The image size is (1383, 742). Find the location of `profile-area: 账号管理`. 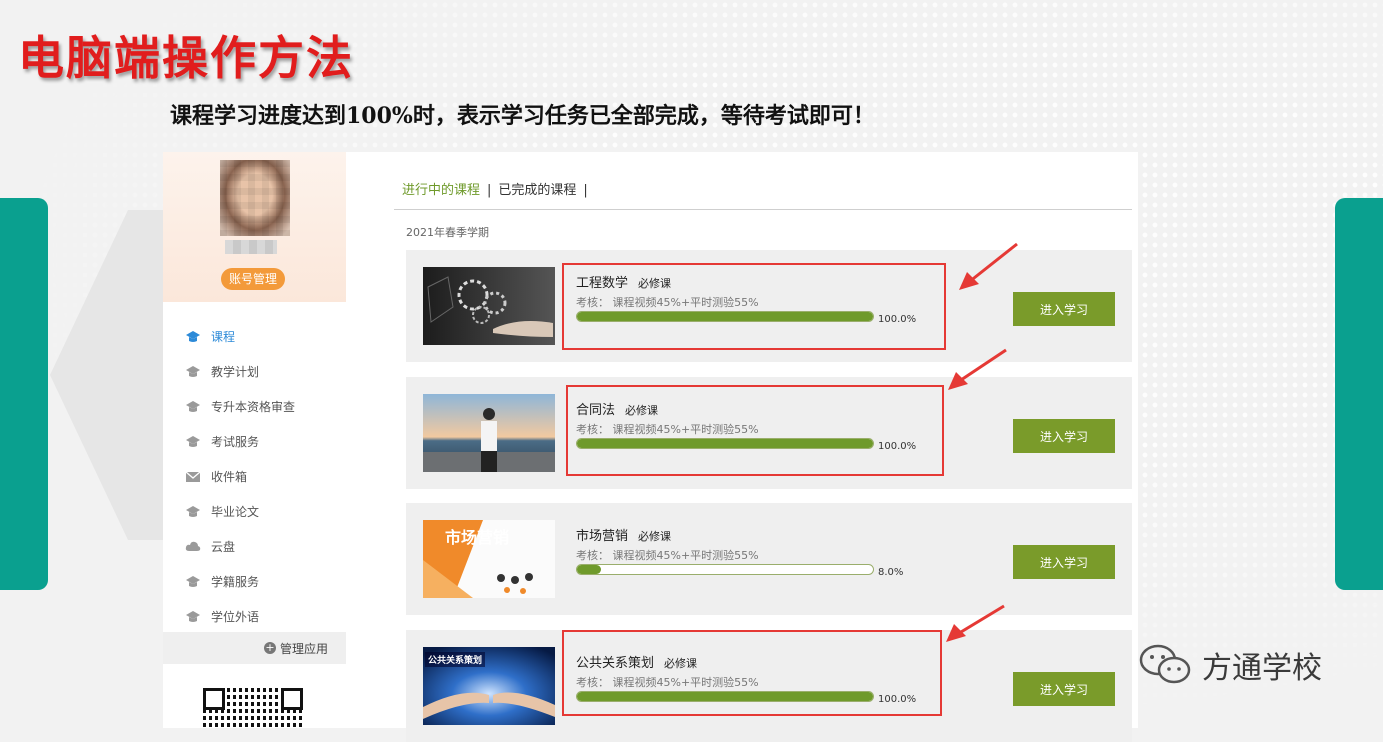

profile-area: 账号管理 is located at coordinates (254, 227).